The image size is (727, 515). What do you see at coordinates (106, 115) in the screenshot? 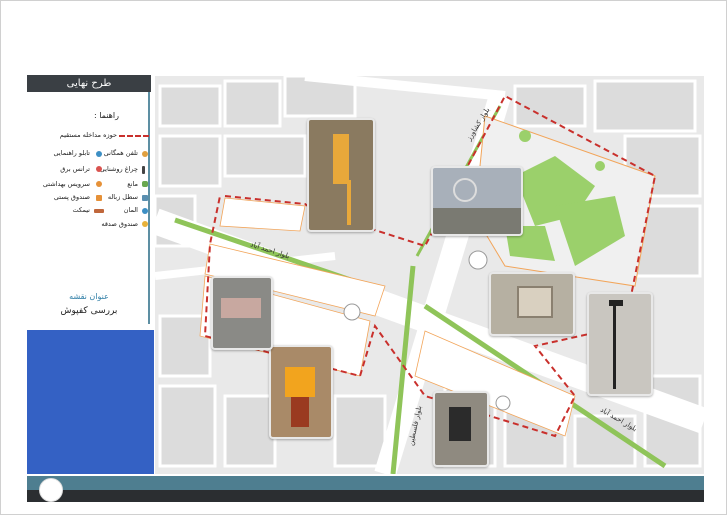
I see `legend-heading: راهنما :` at bounding box center [106, 115].